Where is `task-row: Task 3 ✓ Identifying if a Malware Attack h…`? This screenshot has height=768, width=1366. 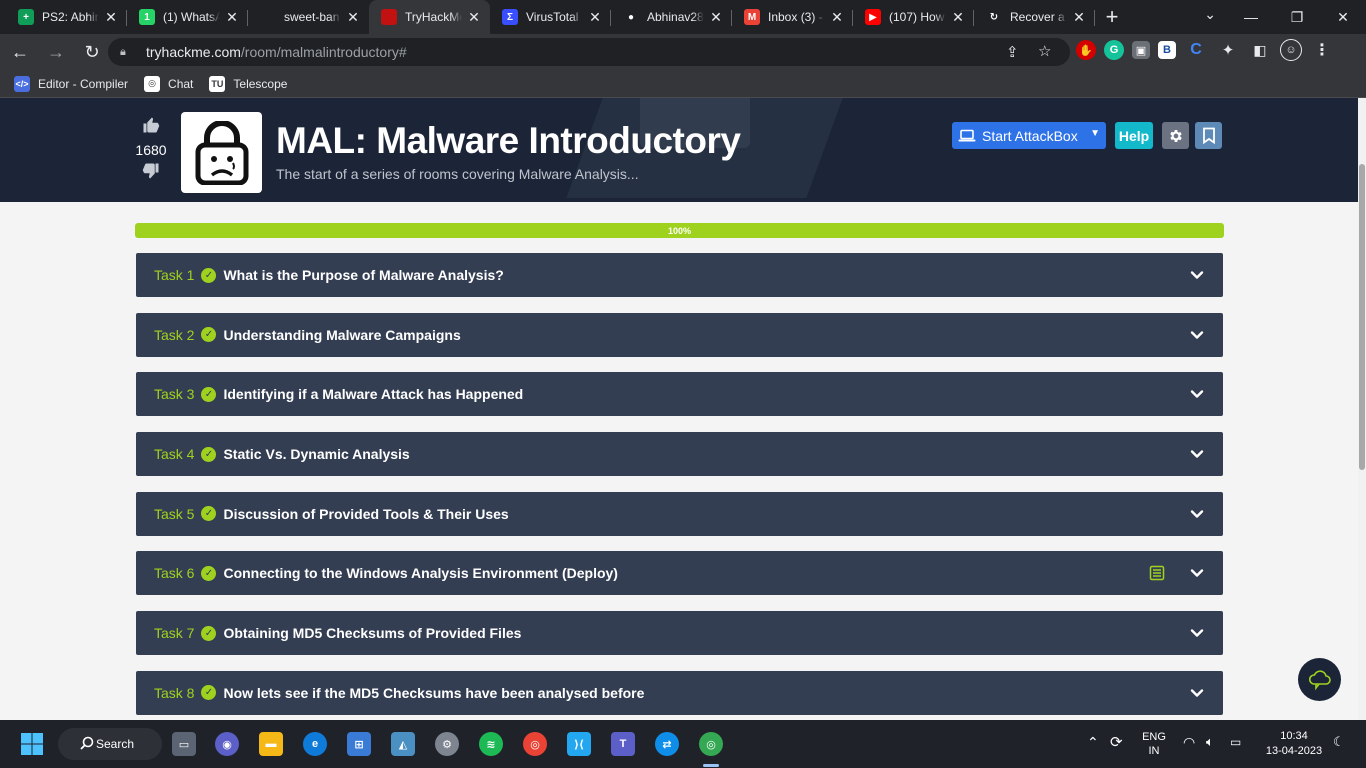
task-row: Task 3 ✓ Identifying if a Malware Attack h… is located at coordinates (679, 394).